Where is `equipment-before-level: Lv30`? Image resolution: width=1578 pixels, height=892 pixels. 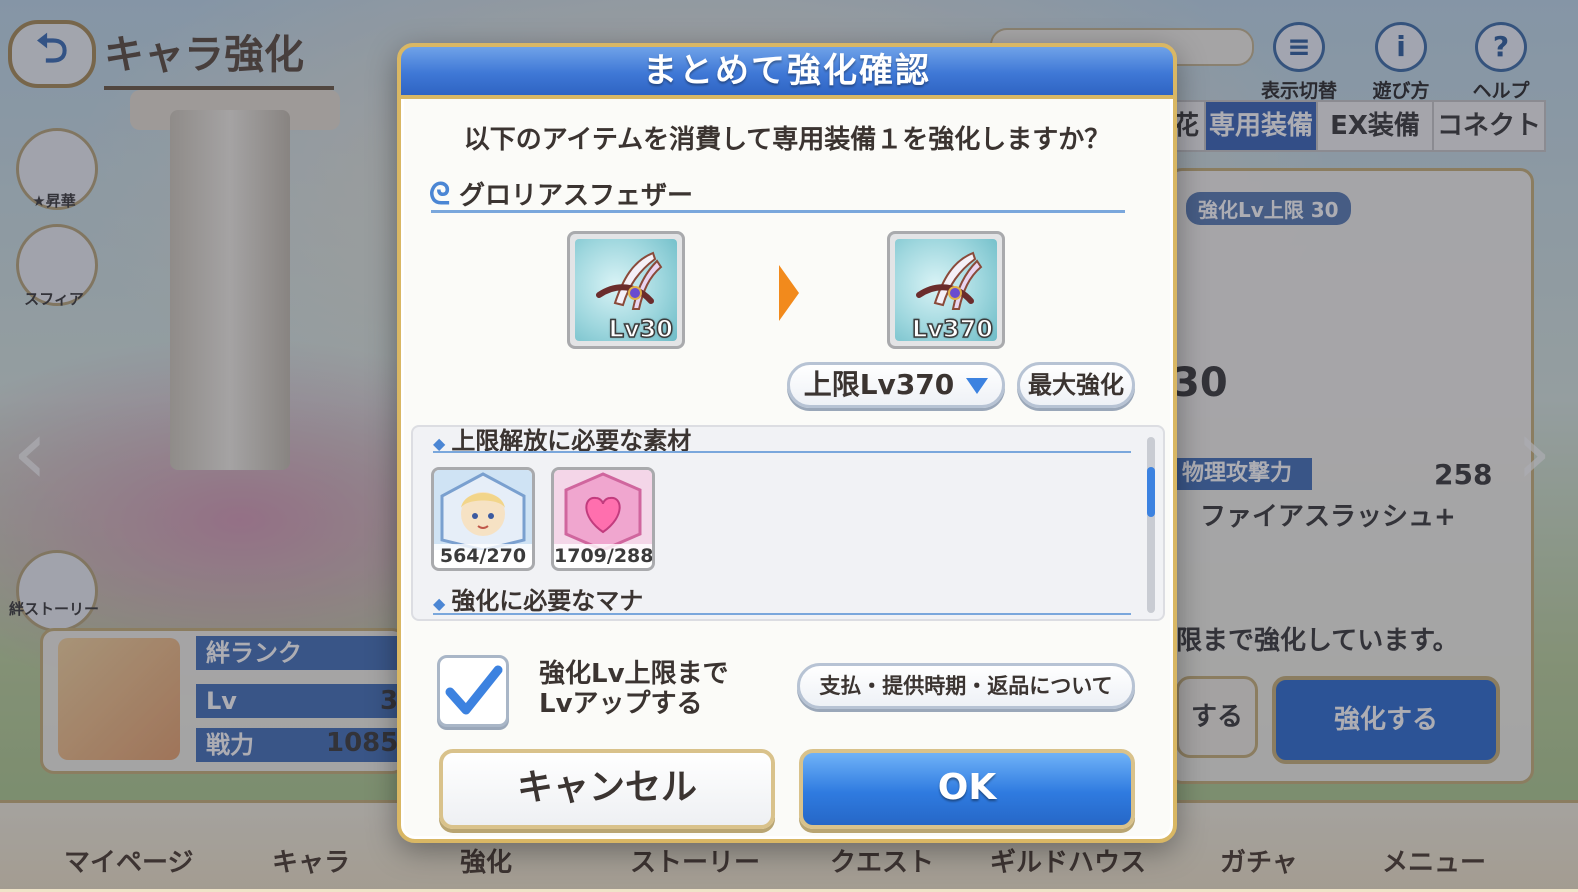 equipment-before-level: Lv30 is located at coordinates (641, 327).